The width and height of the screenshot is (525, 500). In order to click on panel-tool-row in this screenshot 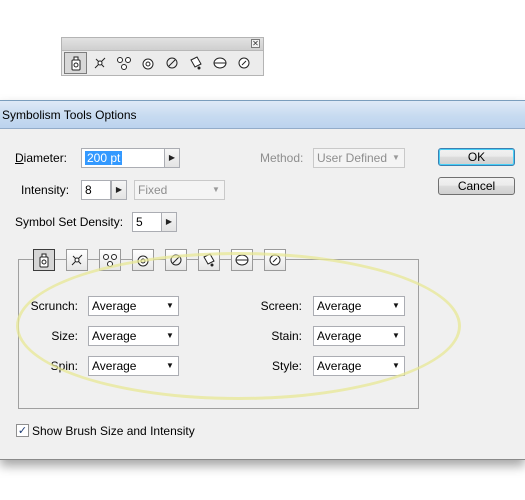, I will do `click(159, 63)`.